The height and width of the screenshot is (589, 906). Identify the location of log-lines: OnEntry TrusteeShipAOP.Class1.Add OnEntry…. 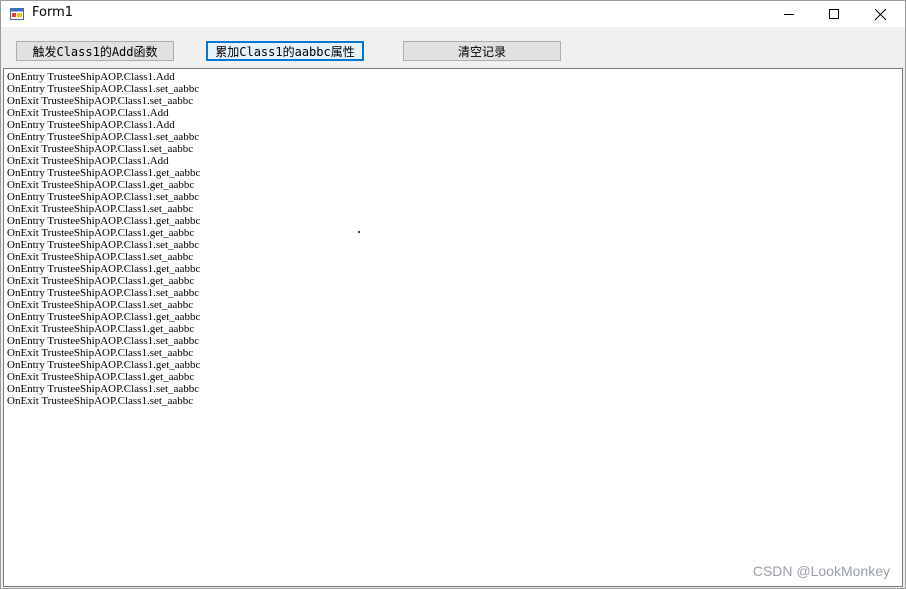
(103, 239).